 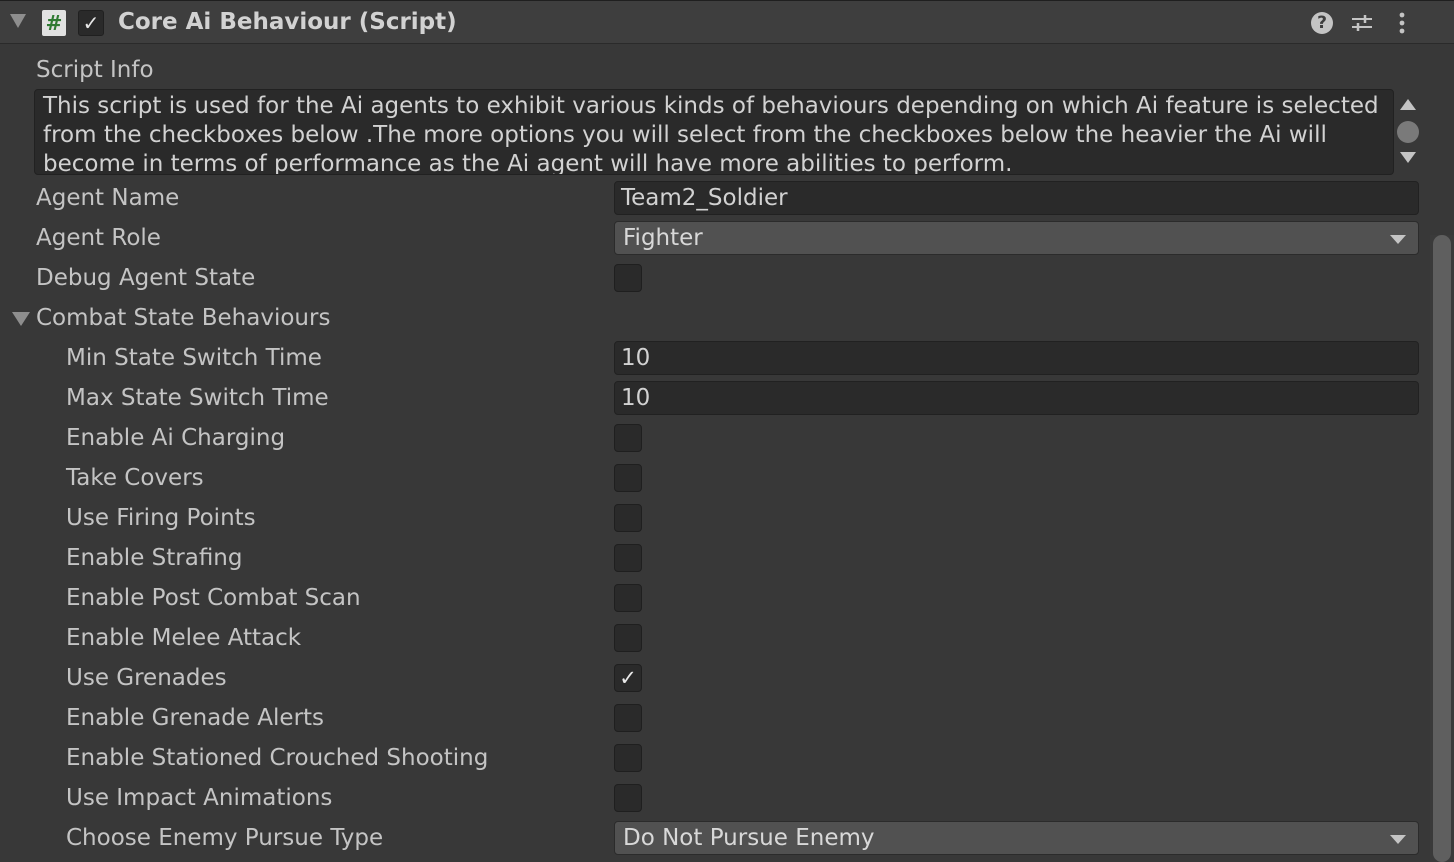 I want to click on textarea-scroll-thumb, so click(x=1408, y=132).